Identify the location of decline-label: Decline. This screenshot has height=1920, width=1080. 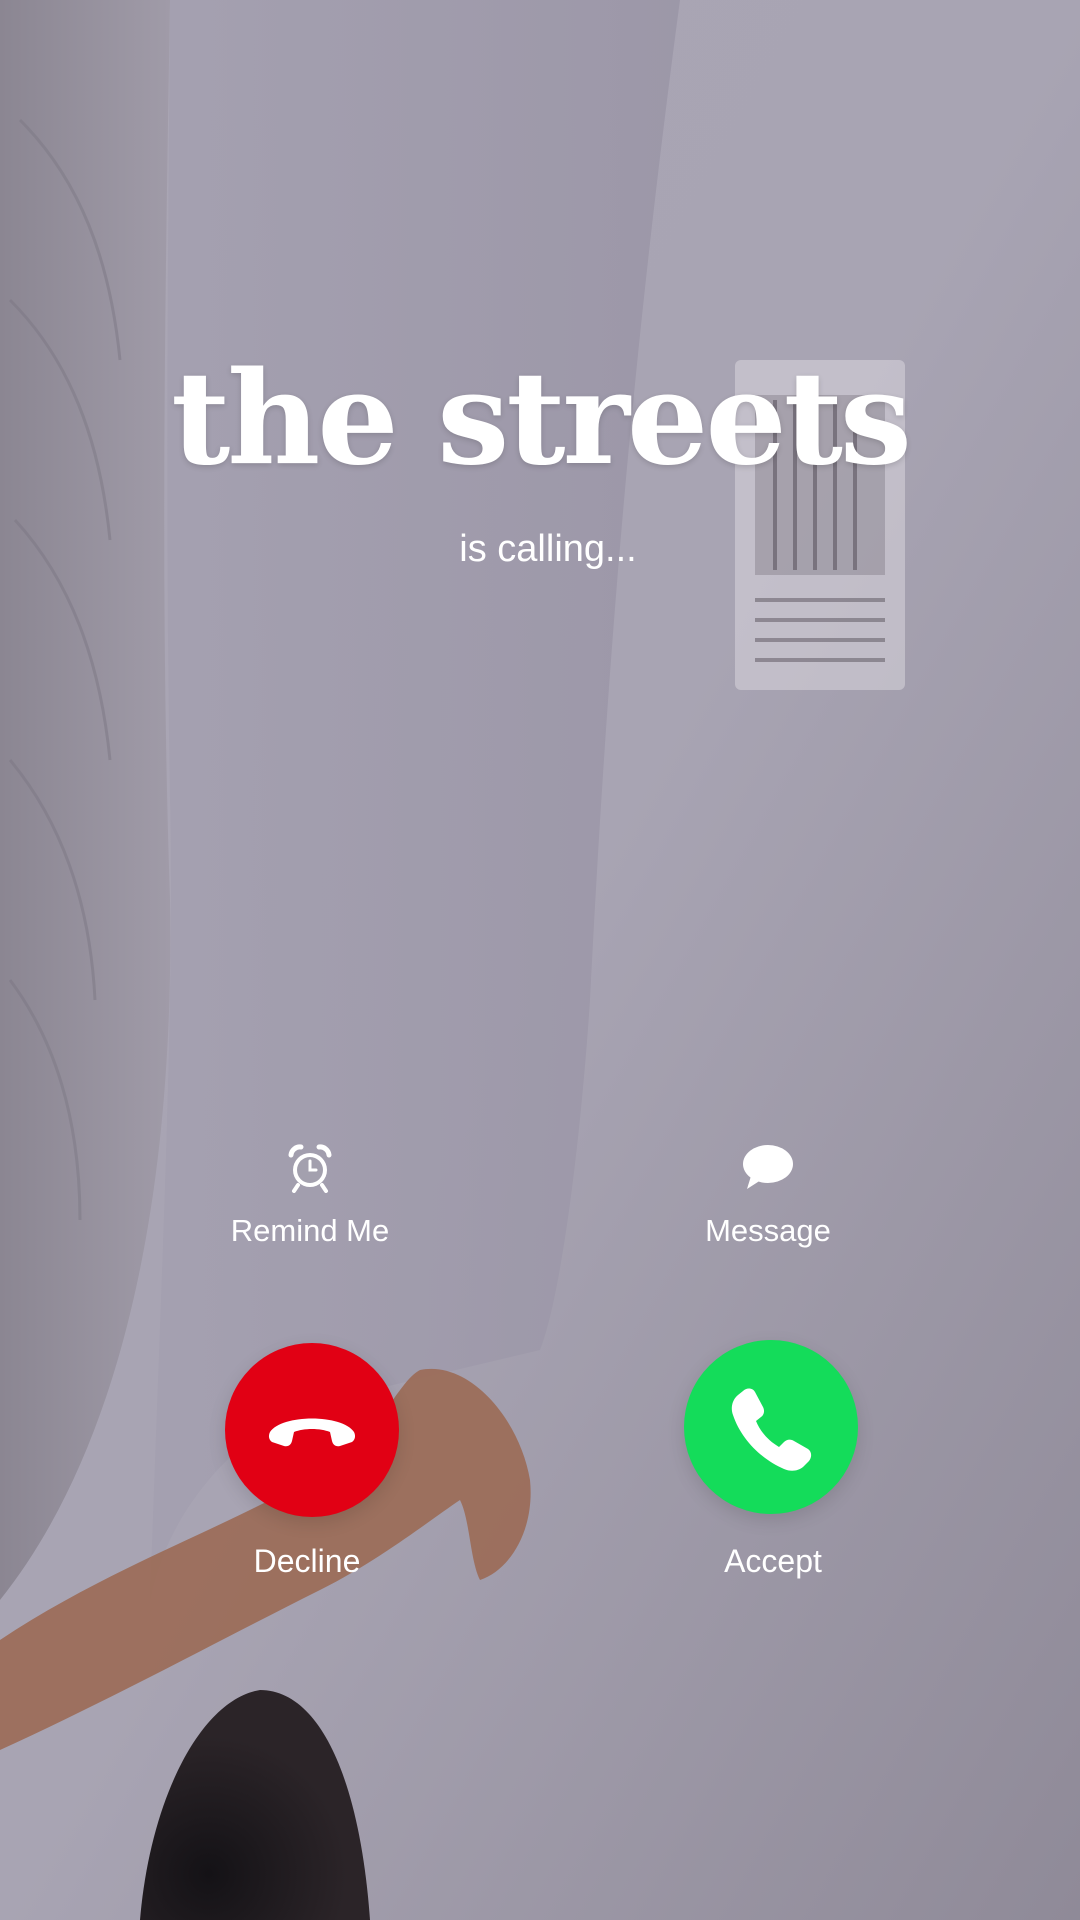
(307, 1561).